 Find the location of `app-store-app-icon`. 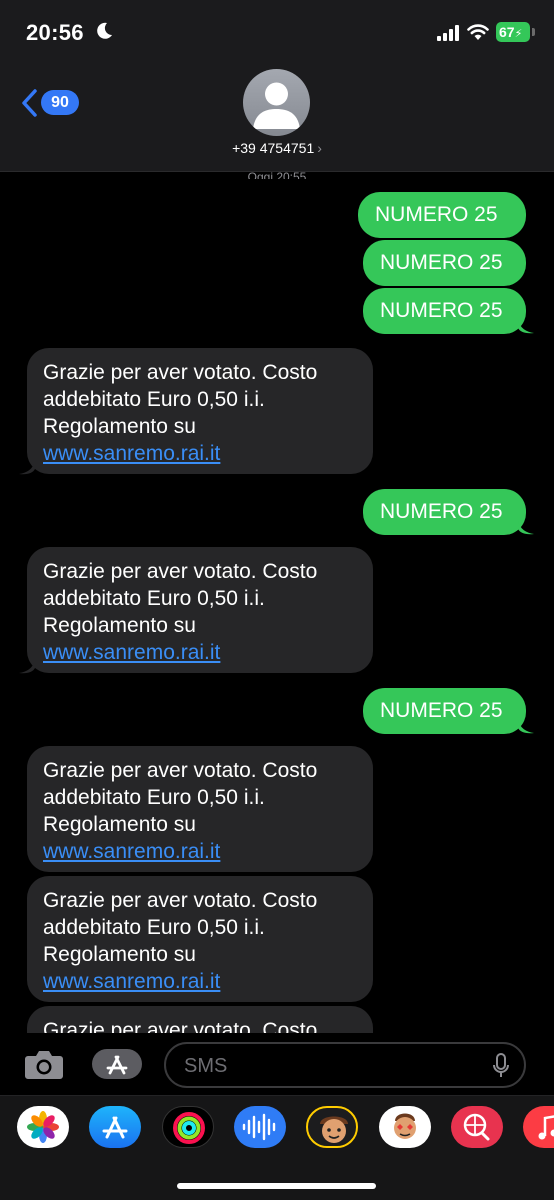

app-store-app-icon is located at coordinates (115, 1127).